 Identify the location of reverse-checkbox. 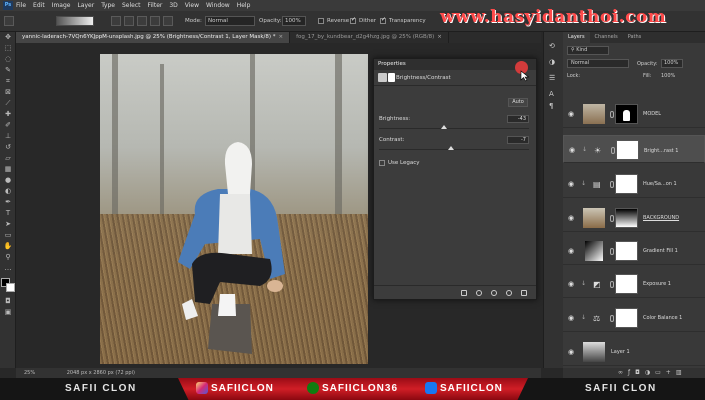
(321, 21).